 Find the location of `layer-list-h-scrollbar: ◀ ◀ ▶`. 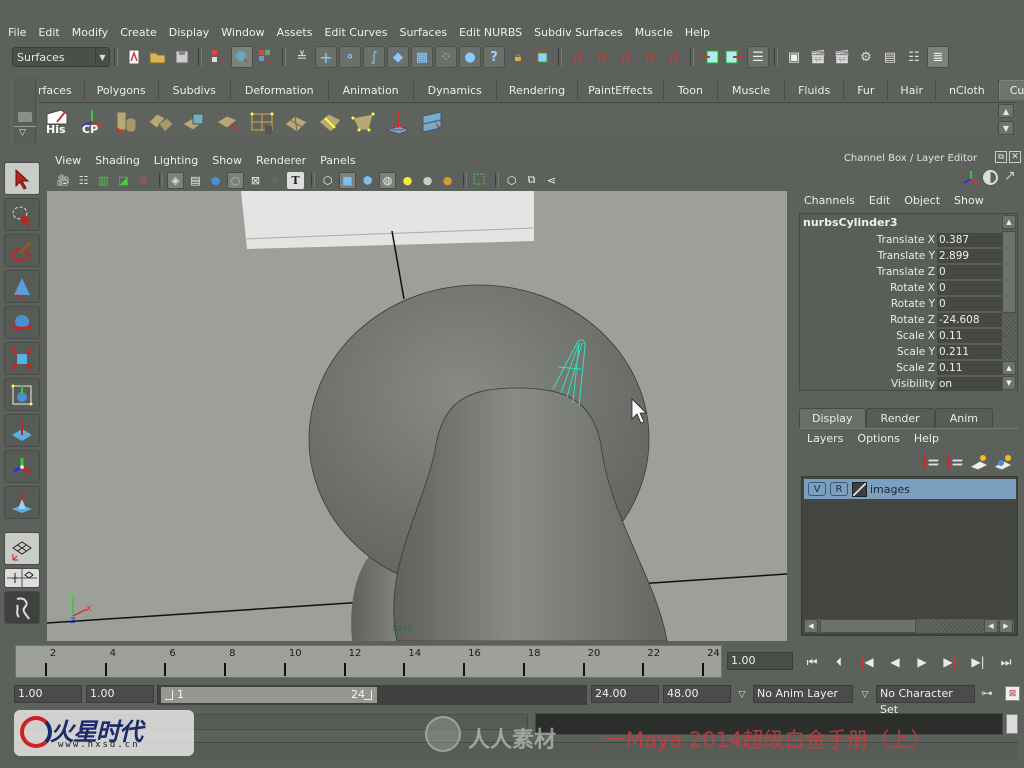

layer-list-h-scrollbar: ◀ ◀ ▶ is located at coordinates (909, 626).